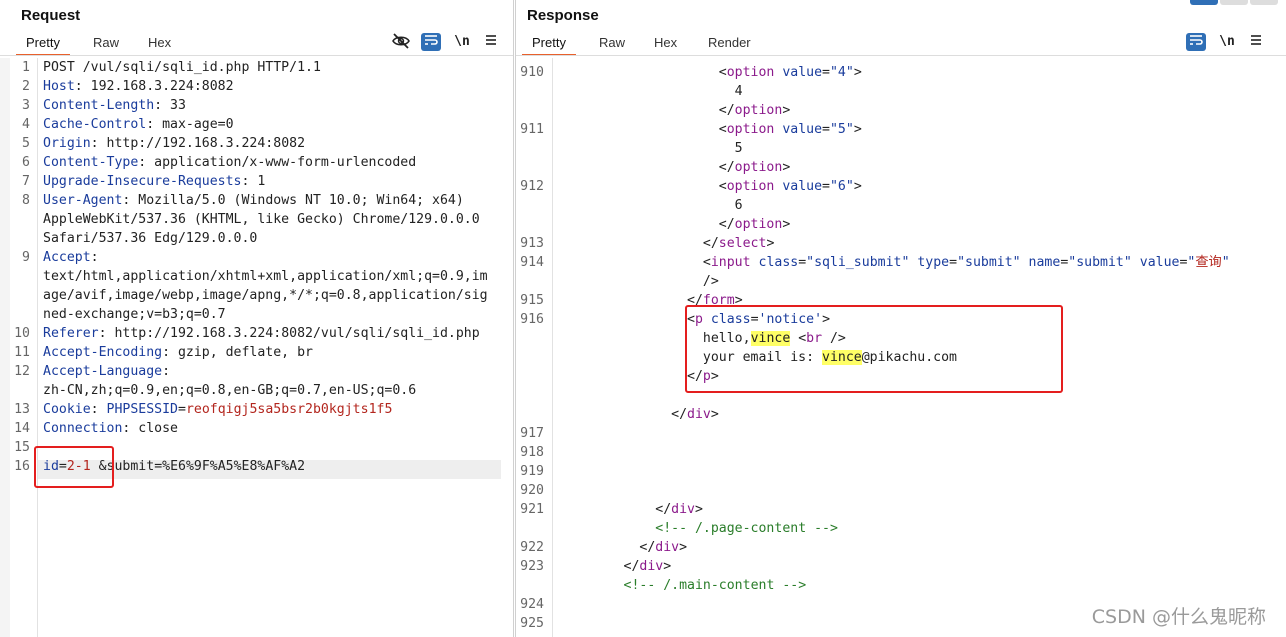 The height and width of the screenshot is (637, 1286). Describe the element at coordinates (711, 129) in the screenshot. I see `code-line: <option value="5">` at that location.